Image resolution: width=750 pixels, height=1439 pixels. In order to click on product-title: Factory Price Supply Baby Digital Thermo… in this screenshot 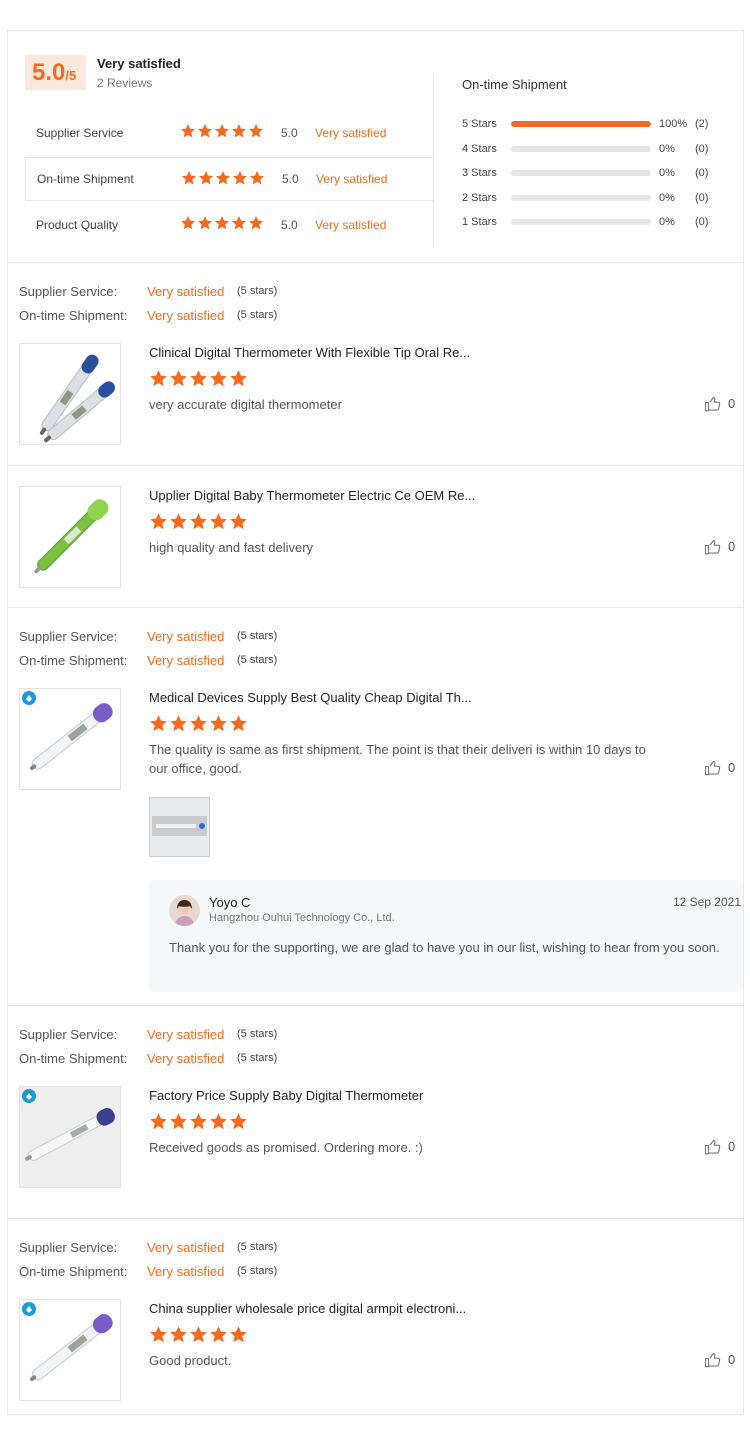, I will do `click(286, 1095)`.